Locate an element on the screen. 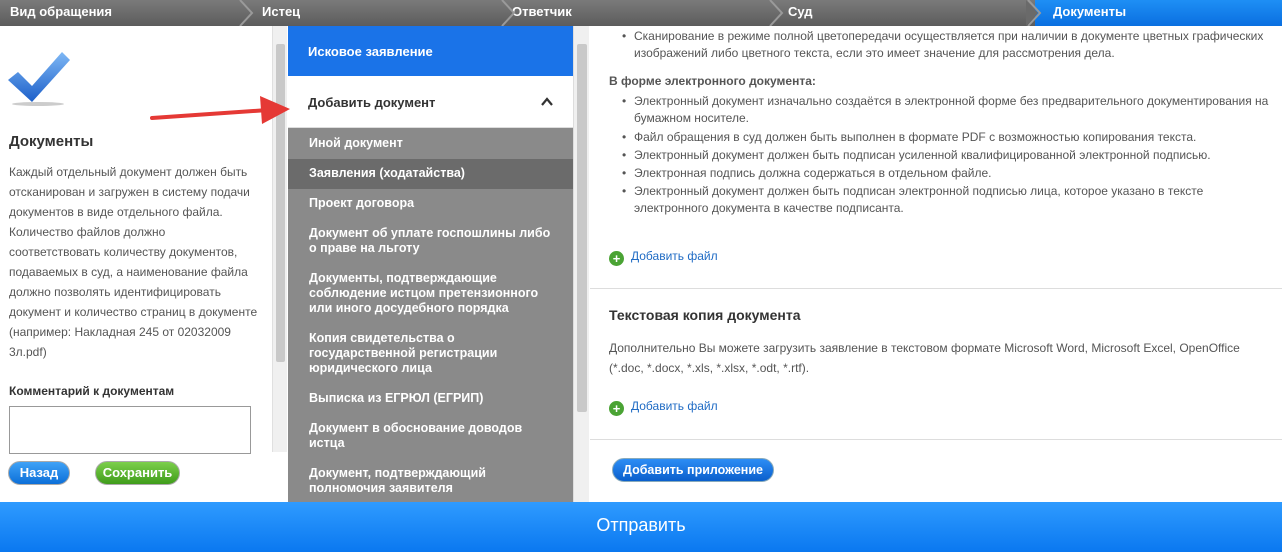 This screenshot has height=552, width=1282. add-attachment-button: Добавить приложение is located at coordinates (693, 470).